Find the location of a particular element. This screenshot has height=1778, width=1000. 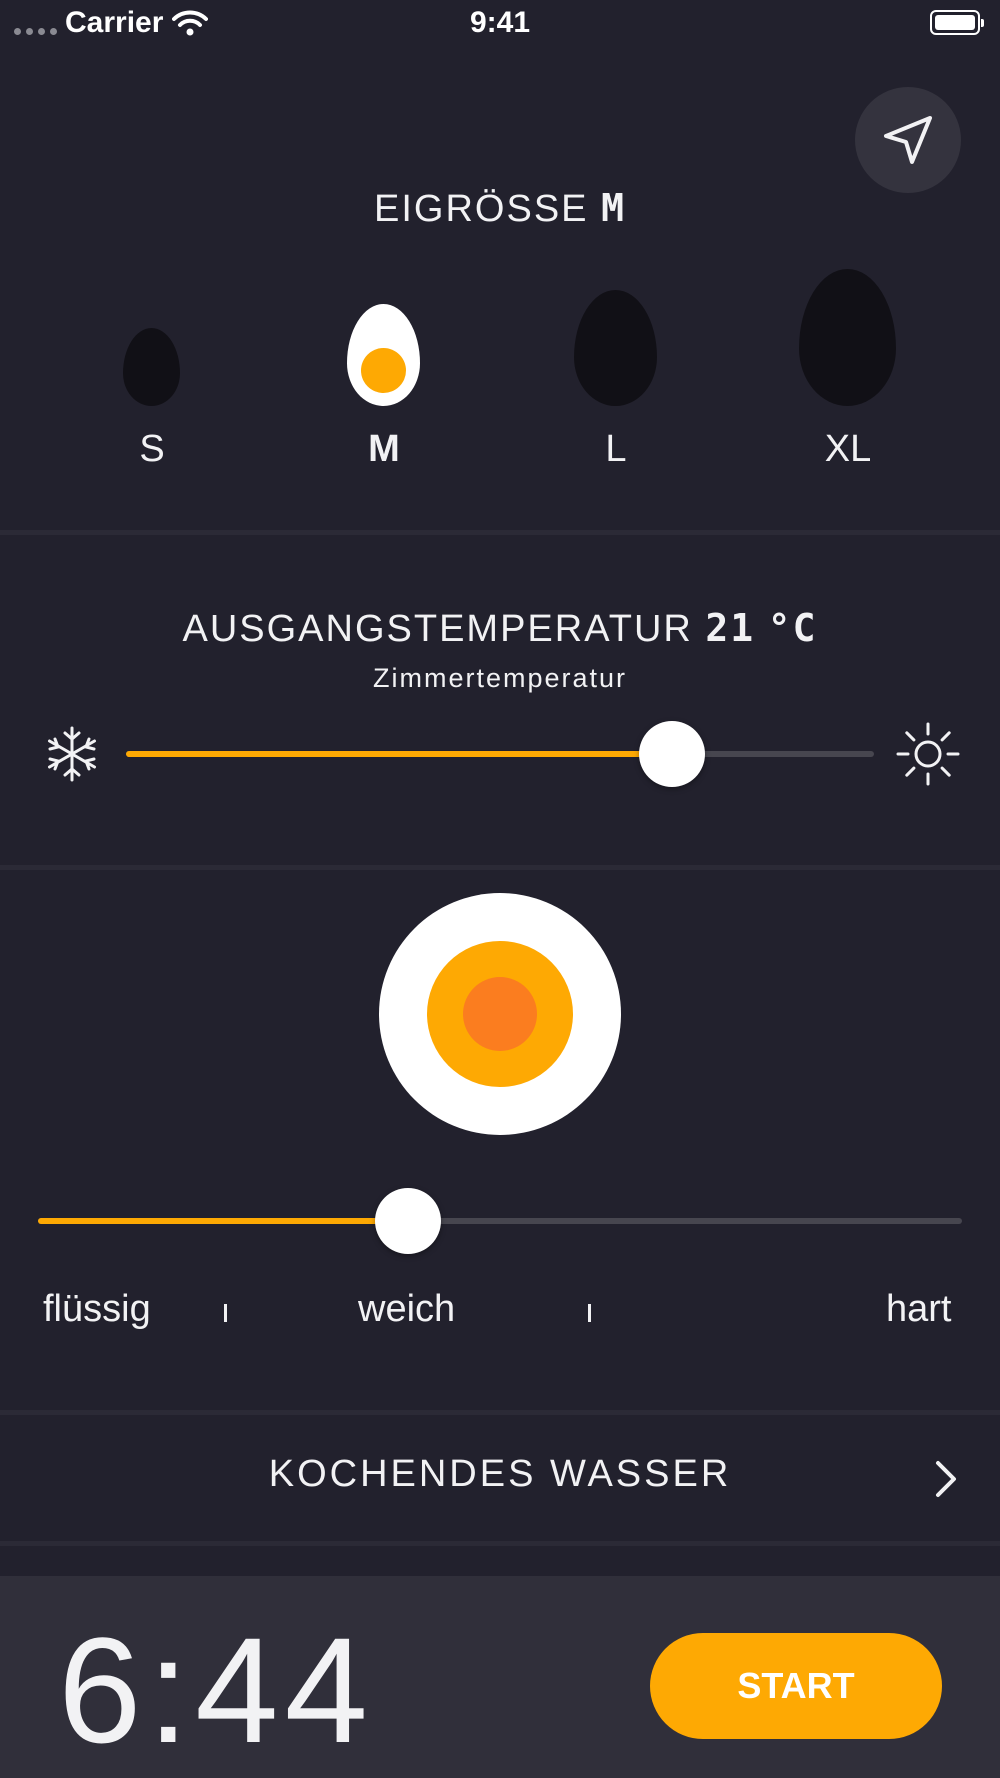

location-arrow-icon is located at coordinates (908, 140).